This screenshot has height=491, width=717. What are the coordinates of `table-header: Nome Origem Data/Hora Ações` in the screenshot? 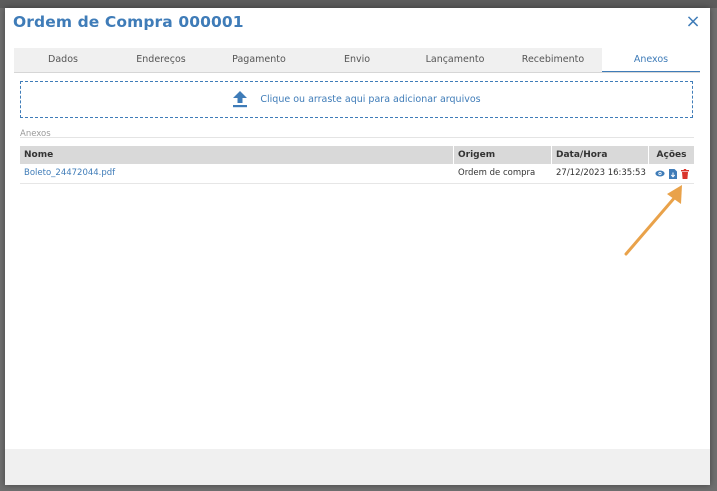 It's located at (357, 155).